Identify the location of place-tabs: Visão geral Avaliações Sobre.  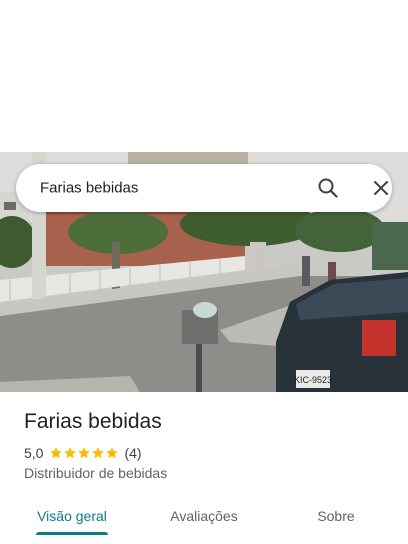
(204, 516).